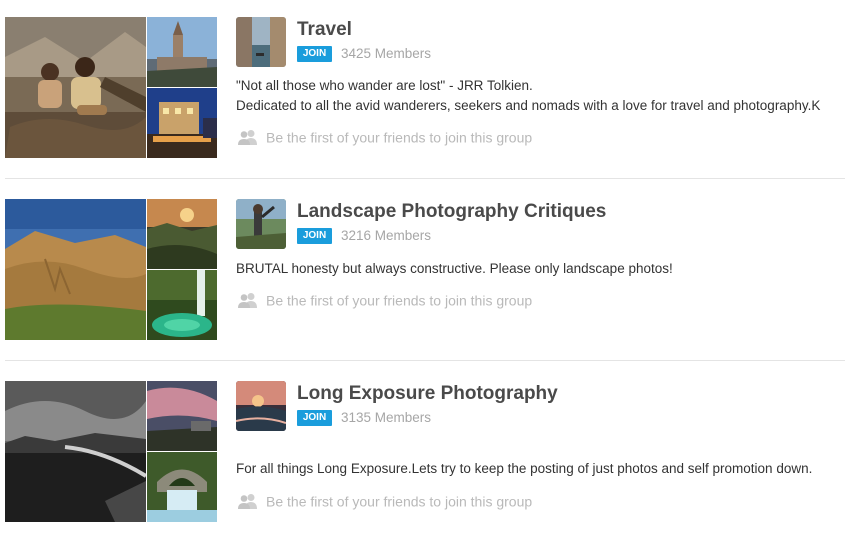 The image size is (845, 538). Describe the element at coordinates (386, 235) in the screenshot. I see `member-count: 3216 Members` at that location.